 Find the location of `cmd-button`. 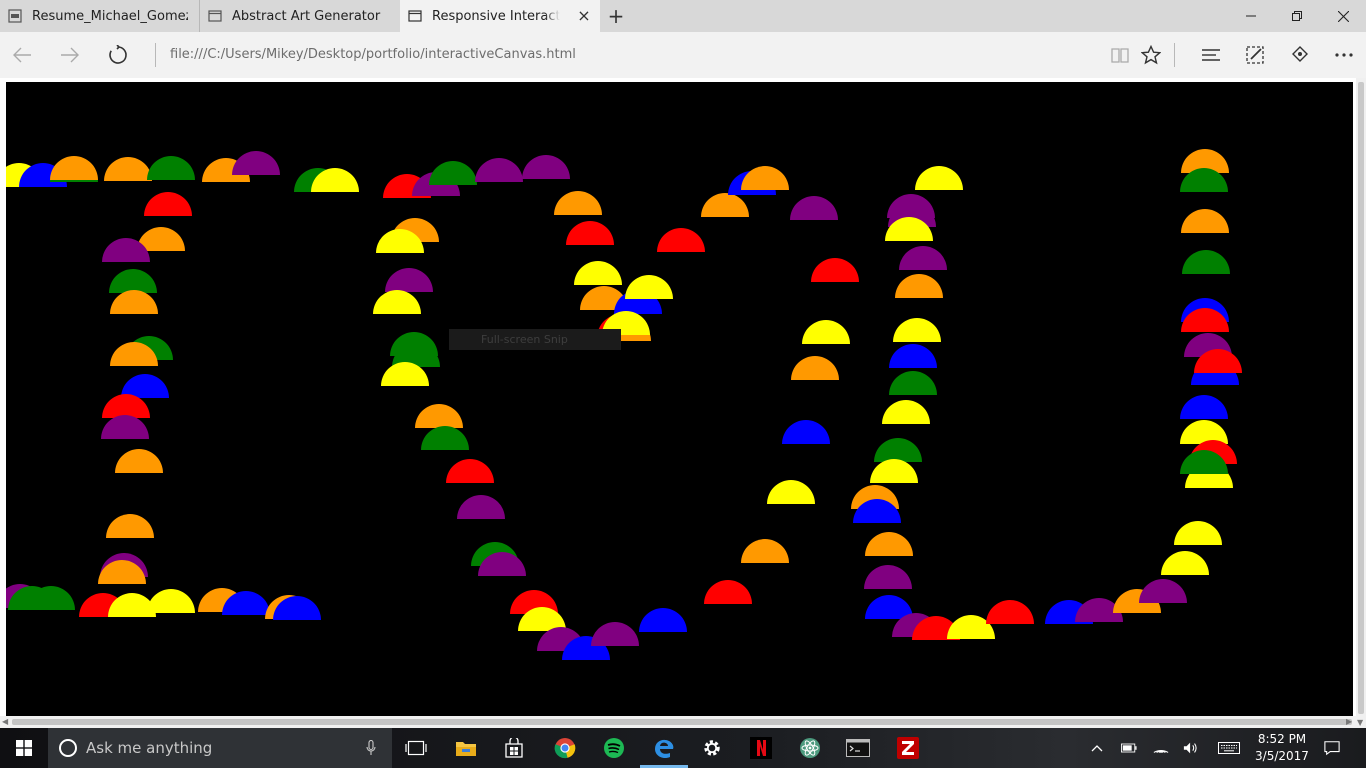

cmd-button is located at coordinates (858, 748).